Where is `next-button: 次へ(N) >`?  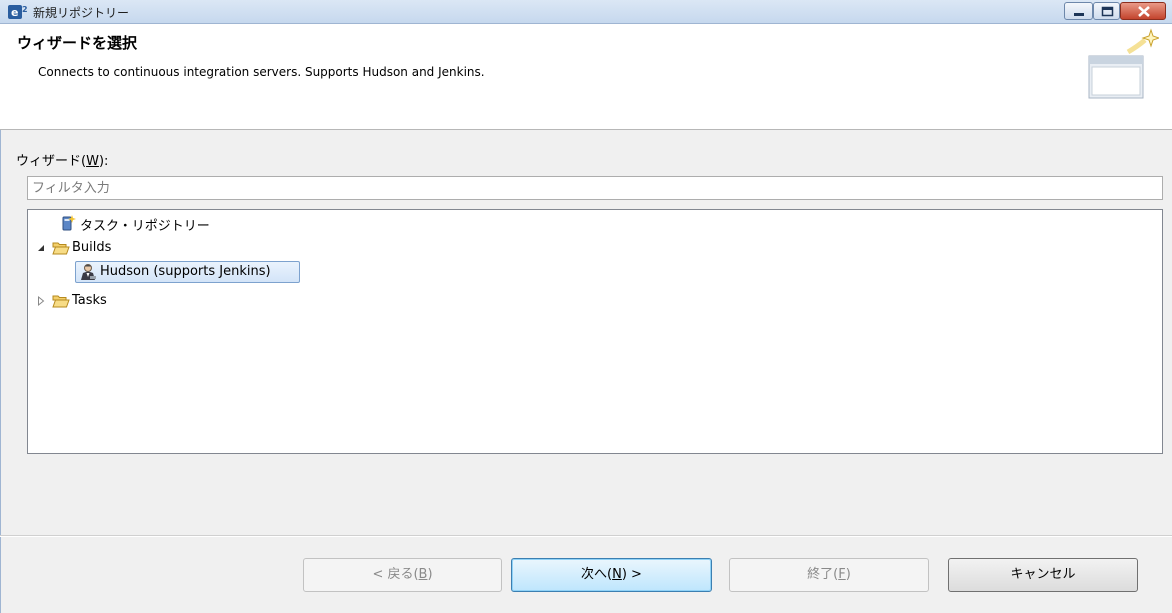 next-button: 次へ(N) > is located at coordinates (611, 575).